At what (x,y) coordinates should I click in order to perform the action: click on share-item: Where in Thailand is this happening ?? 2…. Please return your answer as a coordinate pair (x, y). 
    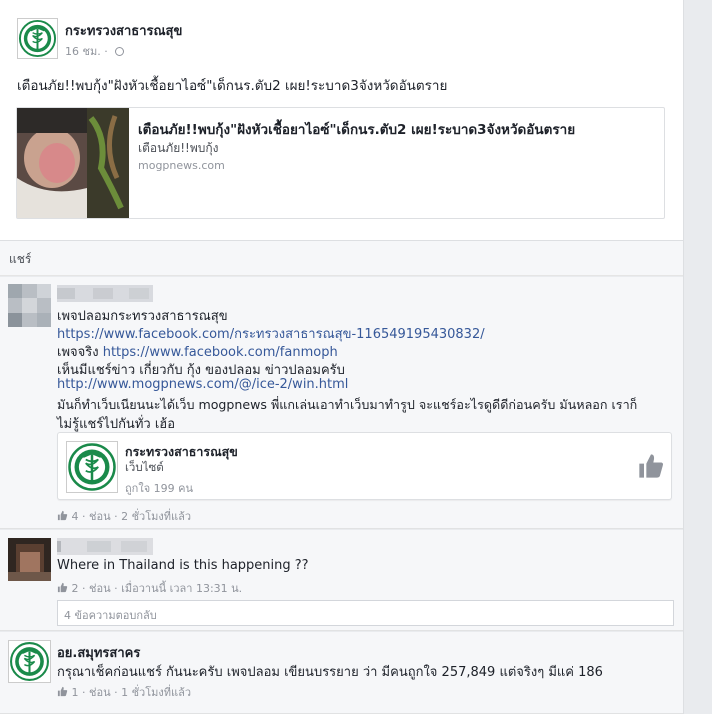
    Looking at the image, I should click on (341, 580).